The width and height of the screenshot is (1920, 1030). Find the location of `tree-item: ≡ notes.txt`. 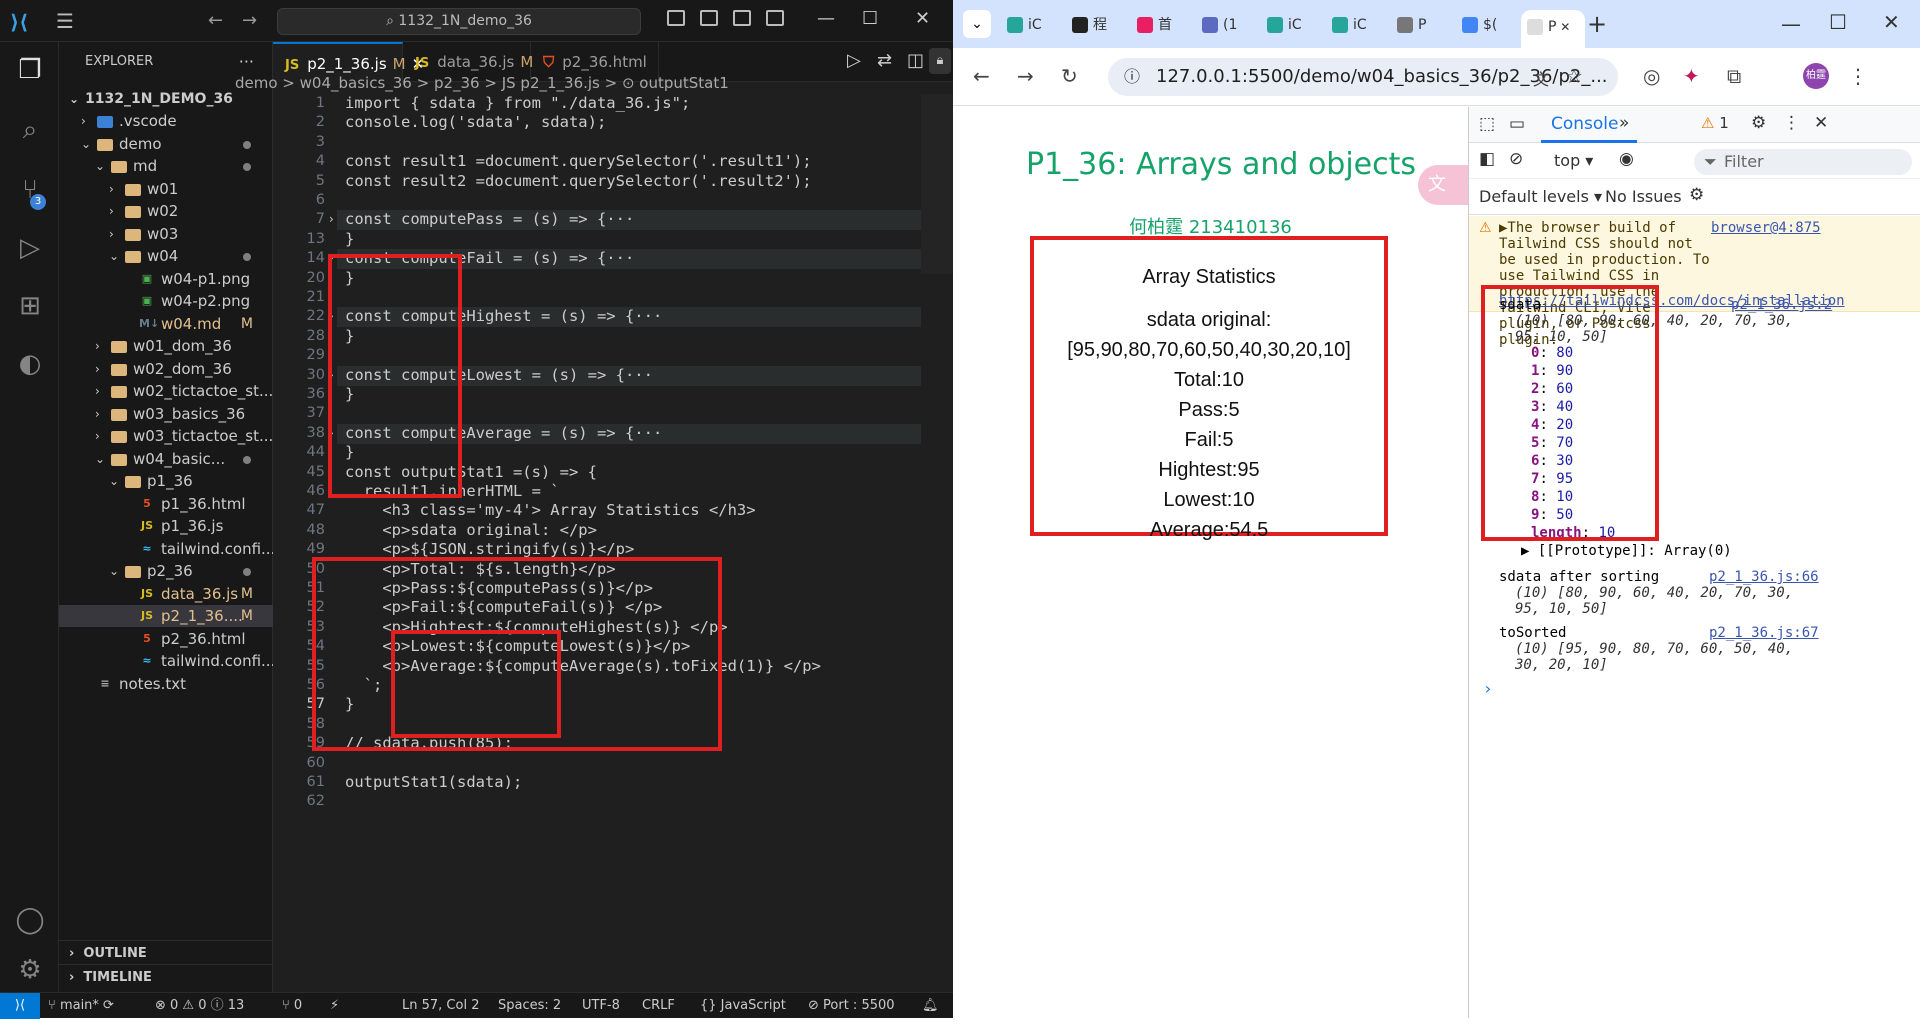

tree-item: ≡ notes.txt is located at coordinates (166, 684).